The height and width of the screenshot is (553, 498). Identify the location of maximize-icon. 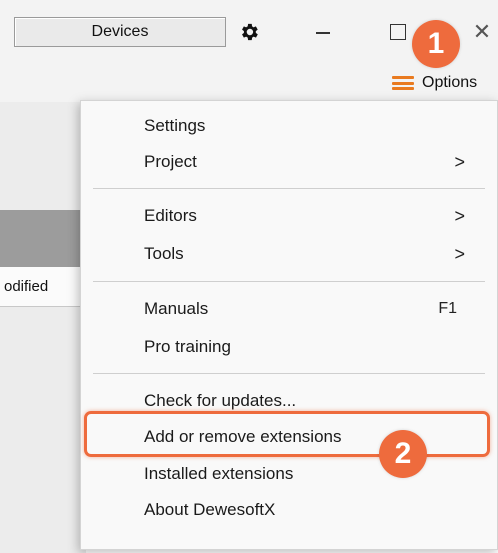
(398, 32).